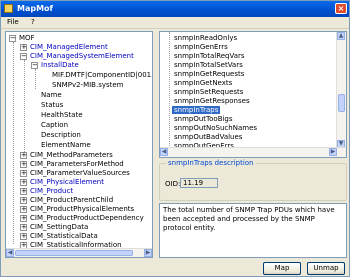  I want to click on list-item: snmpOutTooBigs, so click(203, 119).